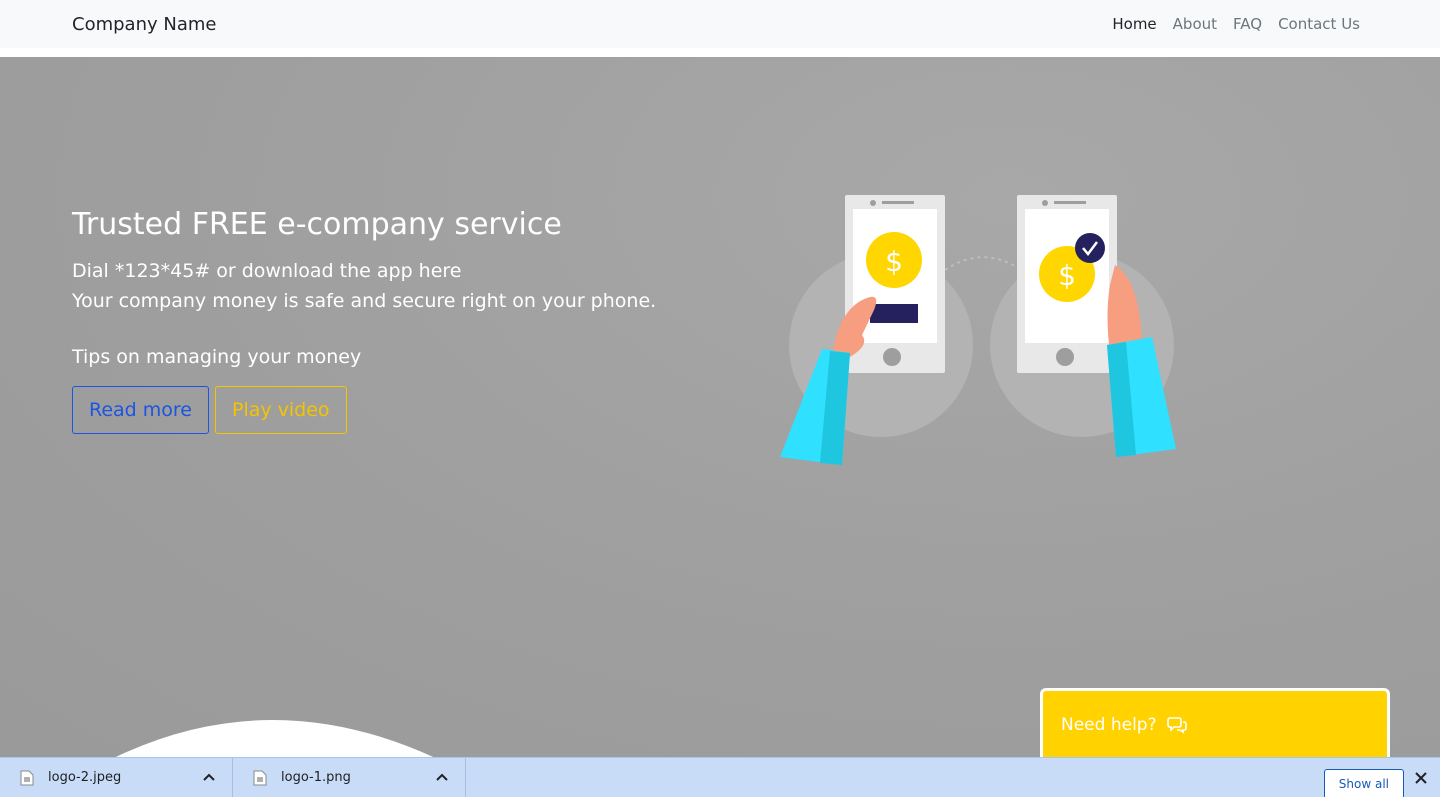  Describe the element at coordinates (1134, 24) in the screenshot. I see `nav-link-home: Home` at that location.